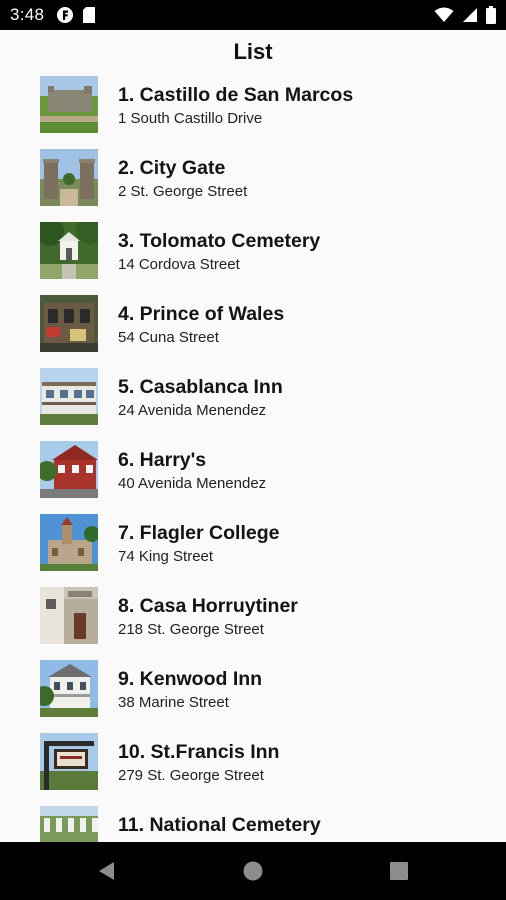 This screenshot has width=506, height=900. I want to click on status-left-icons, so click(76, 15).